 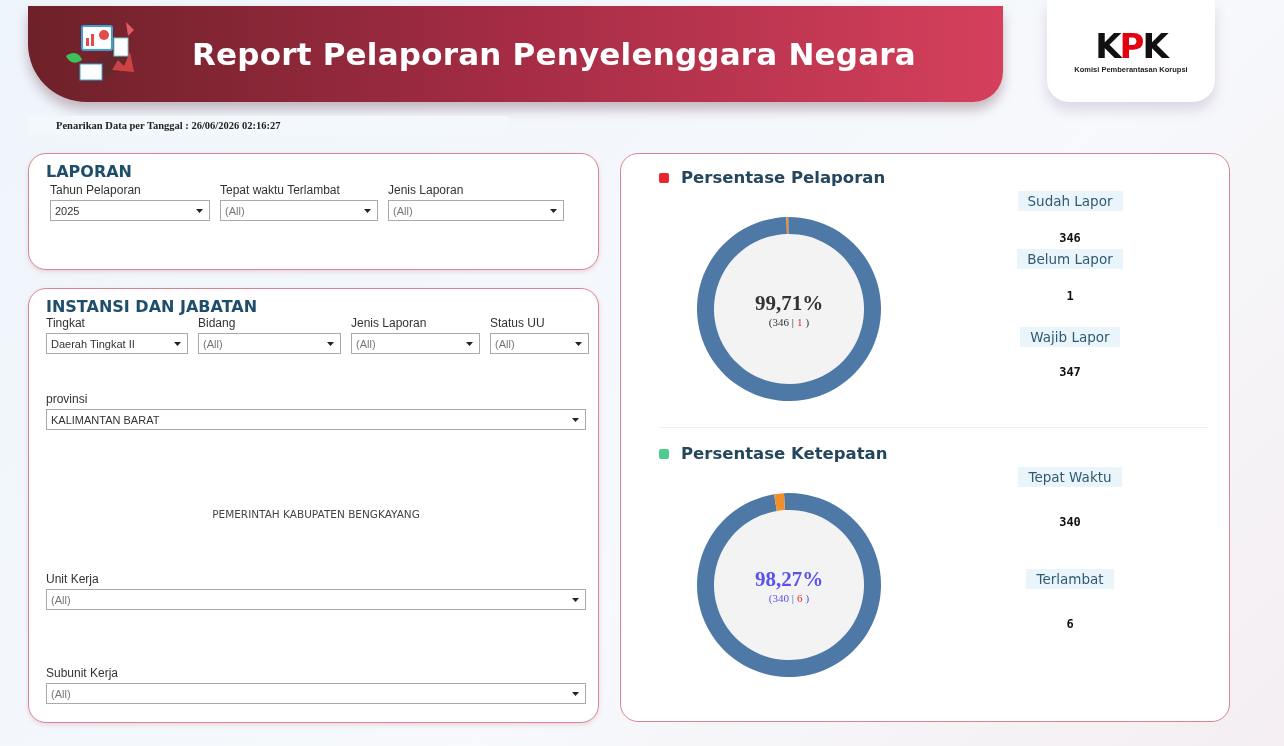 I want to click on percent-value: 99,71%, so click(x=789, y=303).